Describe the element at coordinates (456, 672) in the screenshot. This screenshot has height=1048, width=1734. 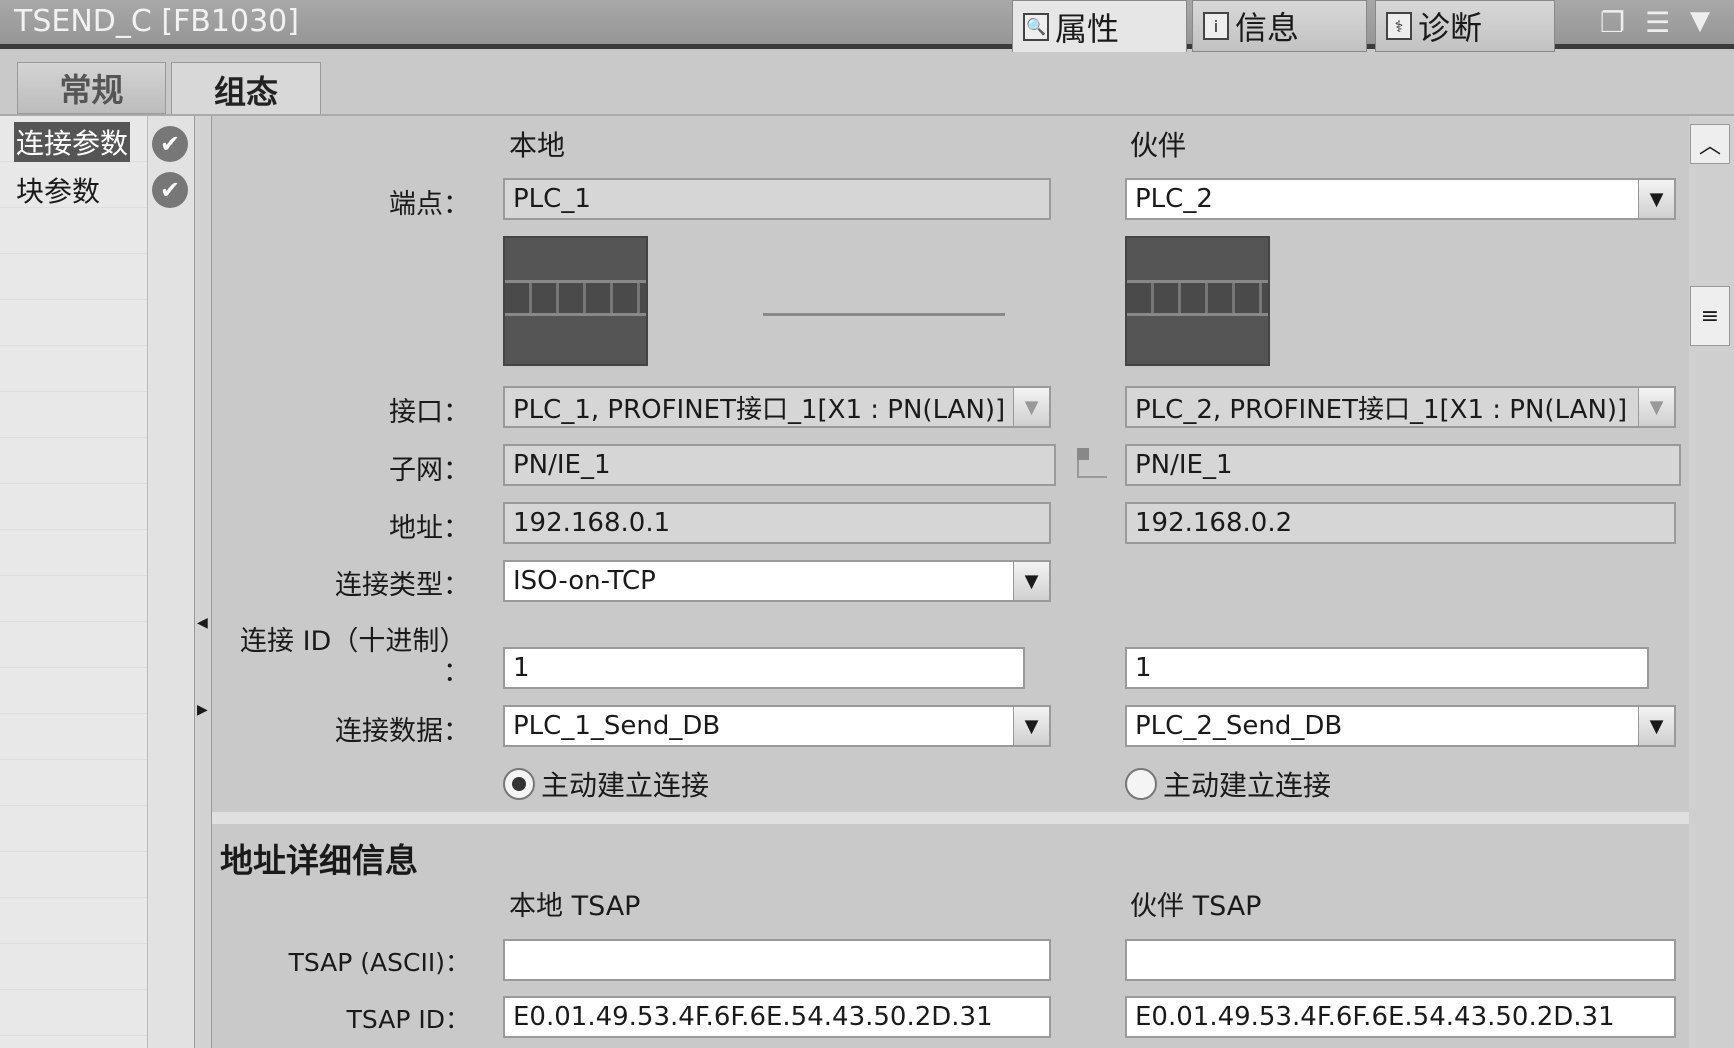
I see `label-colon: ：` at that location.